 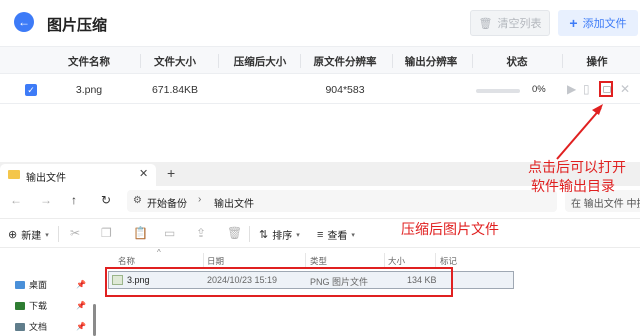 What do you see at coordinates (539, 89) in the screenshot?
I see `progress-percent: 0%` at bounding box center [539, 89].